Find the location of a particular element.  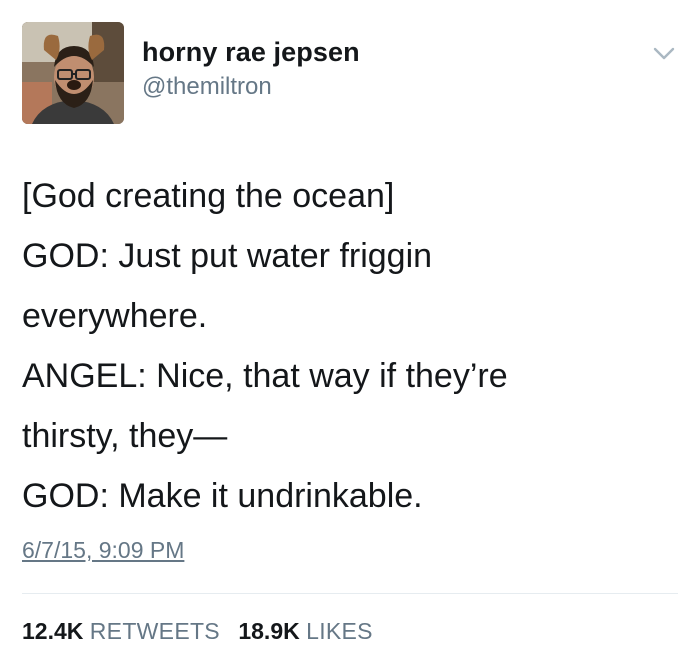

tweet-text-line: GOD: Make it undrinkable. is located at coordinates (222, 496).